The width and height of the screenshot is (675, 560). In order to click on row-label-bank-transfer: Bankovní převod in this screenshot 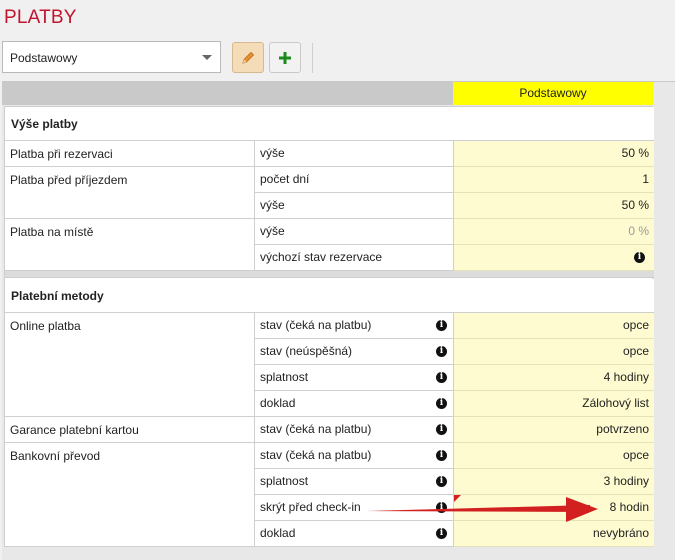, I will do `click(130, 495)`.